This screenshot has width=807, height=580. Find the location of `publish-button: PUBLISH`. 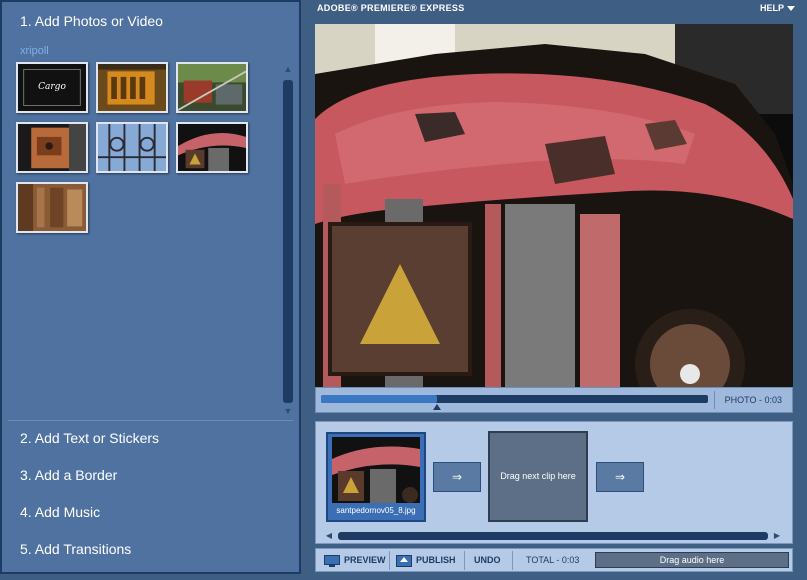

publish-button: PUBLISH is located at coordinates (426, 560).